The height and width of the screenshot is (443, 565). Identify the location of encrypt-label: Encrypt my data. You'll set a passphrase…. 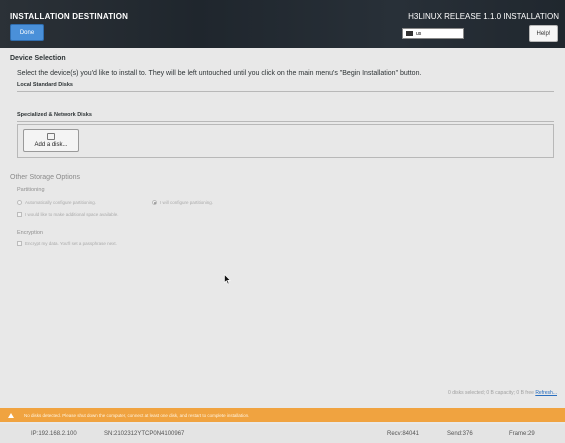
(71, 243).